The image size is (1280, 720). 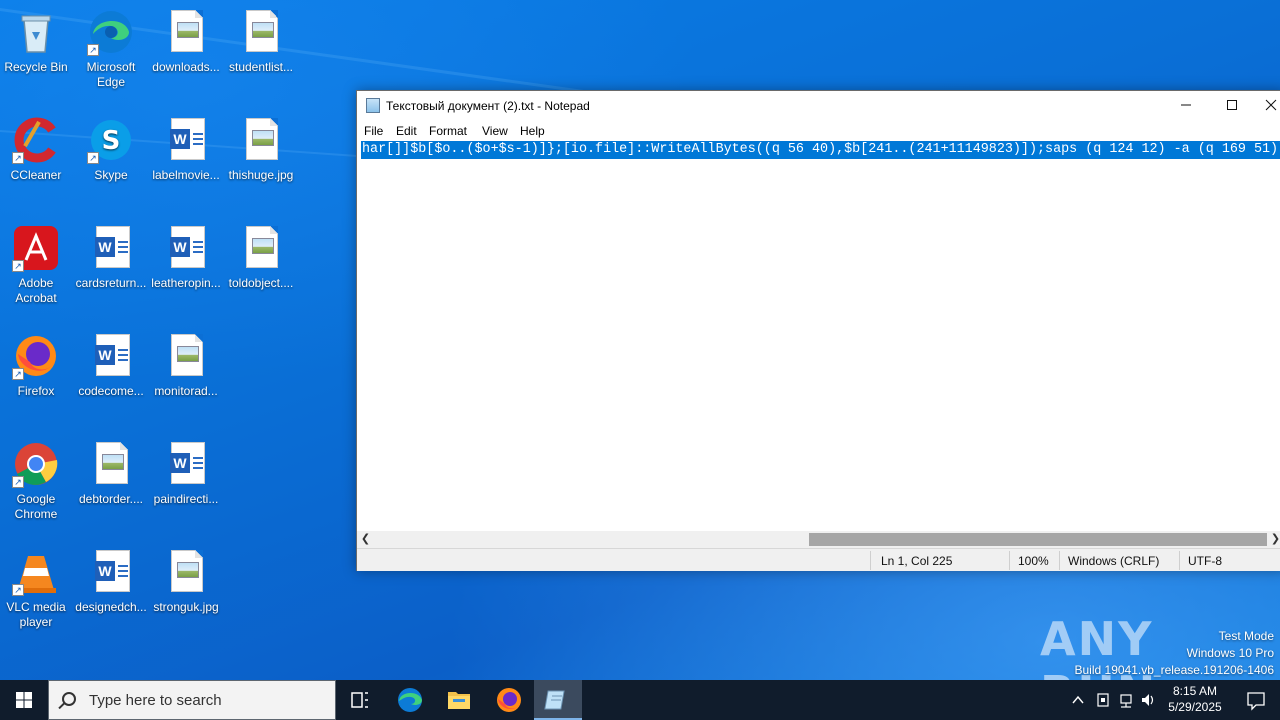 What do you see at coordinates (373, 131) in the screenshot?
I see `menu-file: File` at bounding box center [373, 131].